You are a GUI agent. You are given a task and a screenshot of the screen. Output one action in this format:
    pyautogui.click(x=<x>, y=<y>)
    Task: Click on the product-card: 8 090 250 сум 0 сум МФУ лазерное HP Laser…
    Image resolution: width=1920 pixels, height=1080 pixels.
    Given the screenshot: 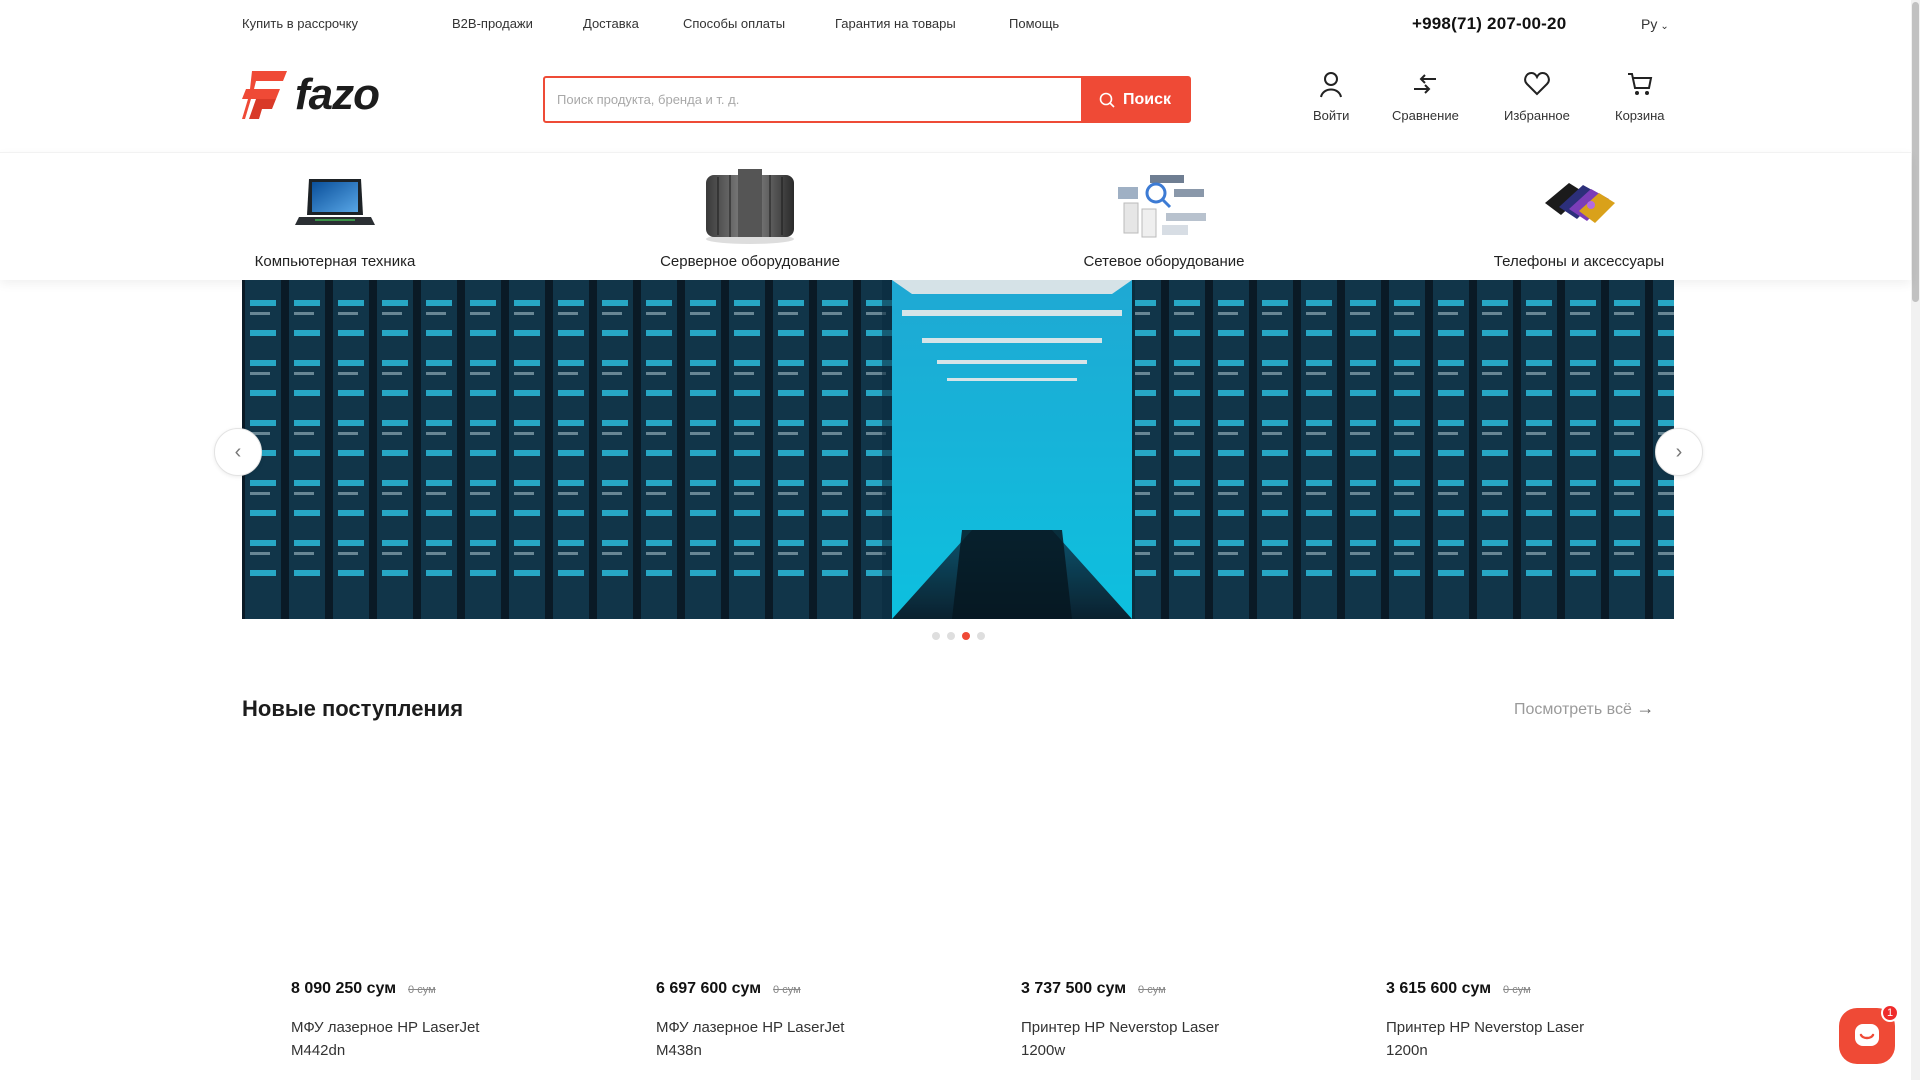 What is the action you would take?
    pyautogui.click(x=441, y=1021)
    